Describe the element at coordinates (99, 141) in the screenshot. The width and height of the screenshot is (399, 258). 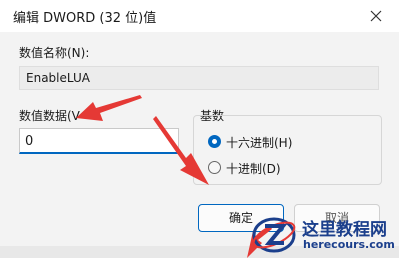
I see `value-data-input: 0` at that location.